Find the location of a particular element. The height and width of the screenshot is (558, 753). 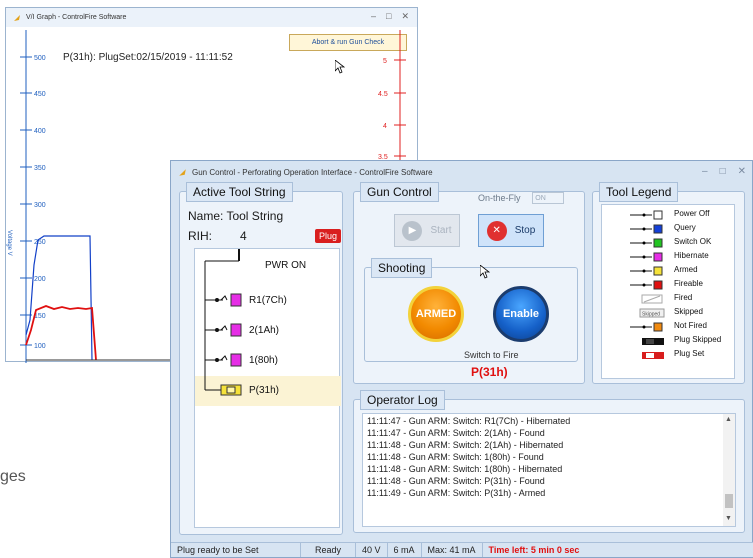

skipped-inline-label: Skipped is located at coordinates (651, 315).